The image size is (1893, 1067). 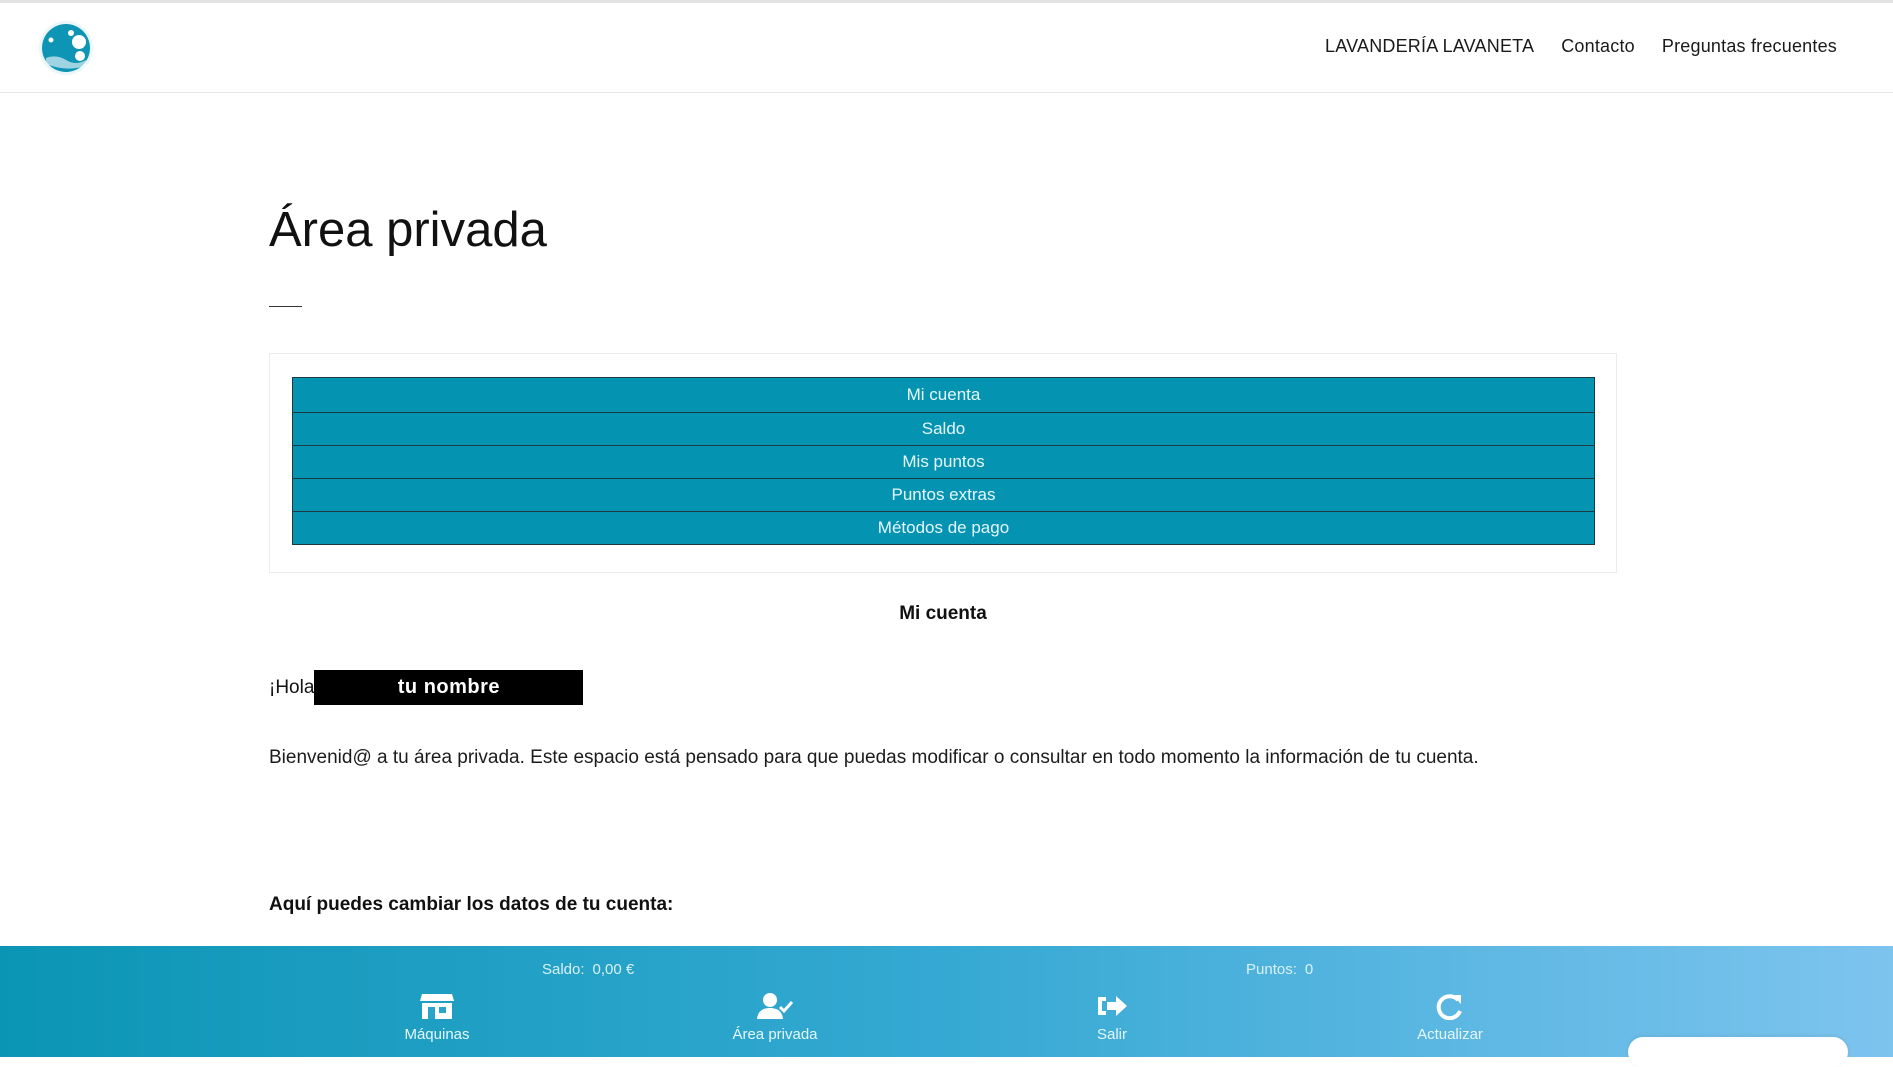 I want to click on tab-mi-cuenta: Mi cuenta, so click(x=943, y=395).